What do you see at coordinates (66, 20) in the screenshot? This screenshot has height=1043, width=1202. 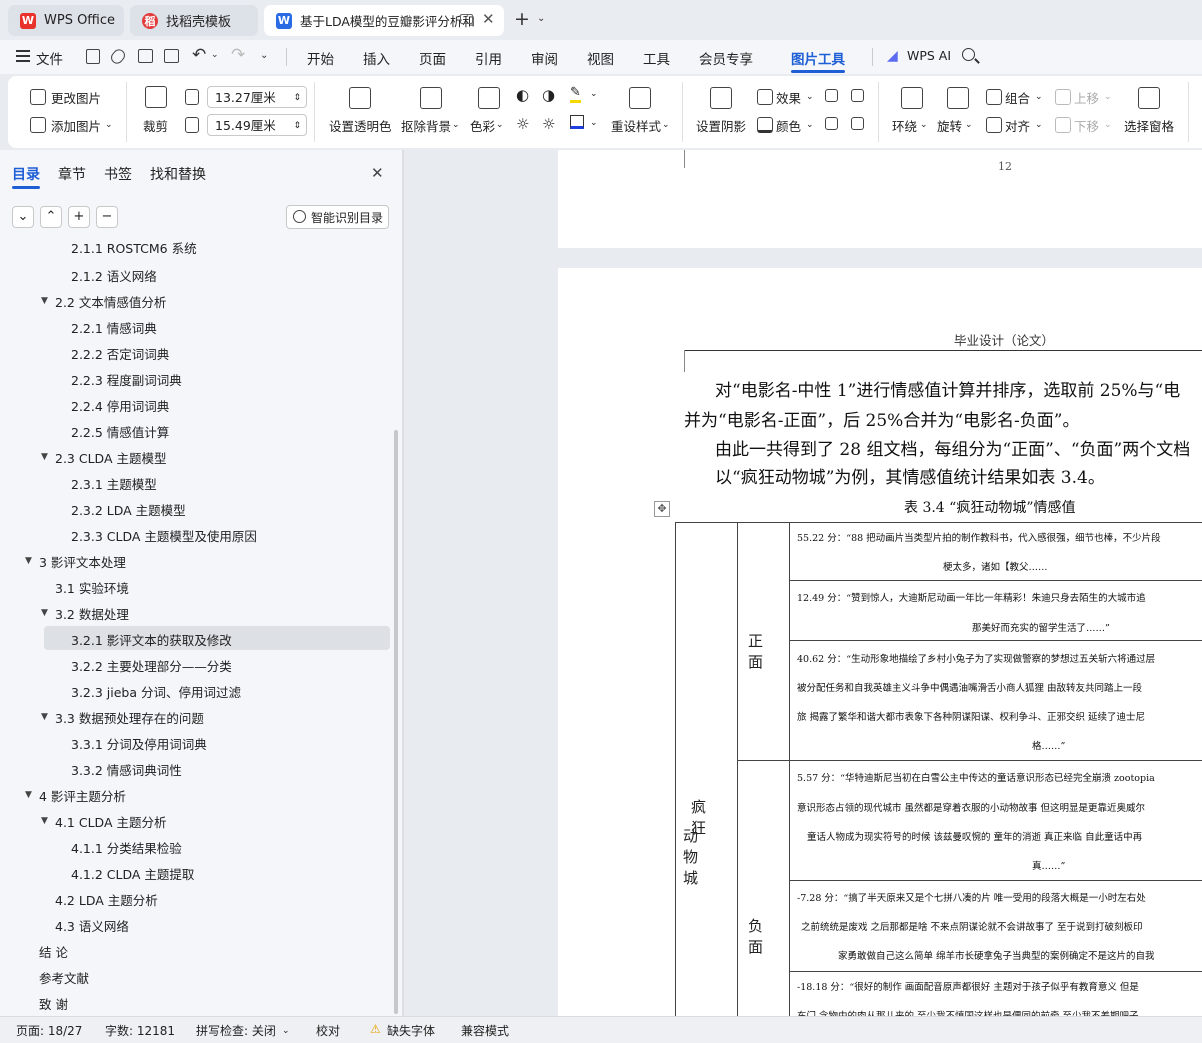 I see `tab-wps-office: W WPS Office` at bounding box center [66, 20].